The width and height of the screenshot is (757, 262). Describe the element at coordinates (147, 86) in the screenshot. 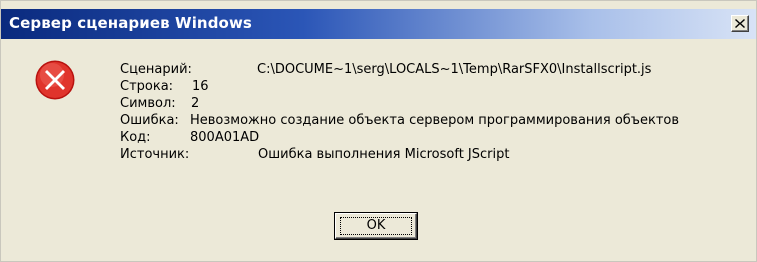

I see `line-label: Строка:` at that location.